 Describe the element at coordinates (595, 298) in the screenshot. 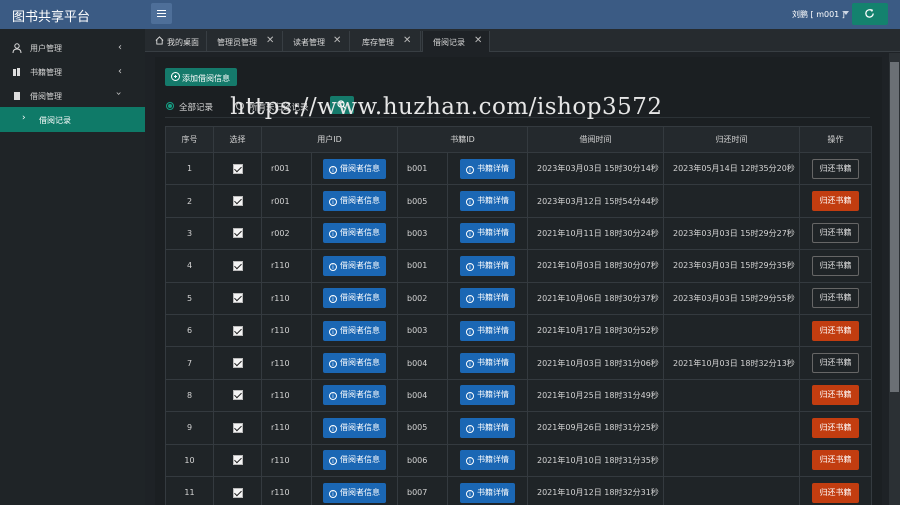

I see `cell-borrow-time: 2021年10月06日 18时30分37秒` at that location.